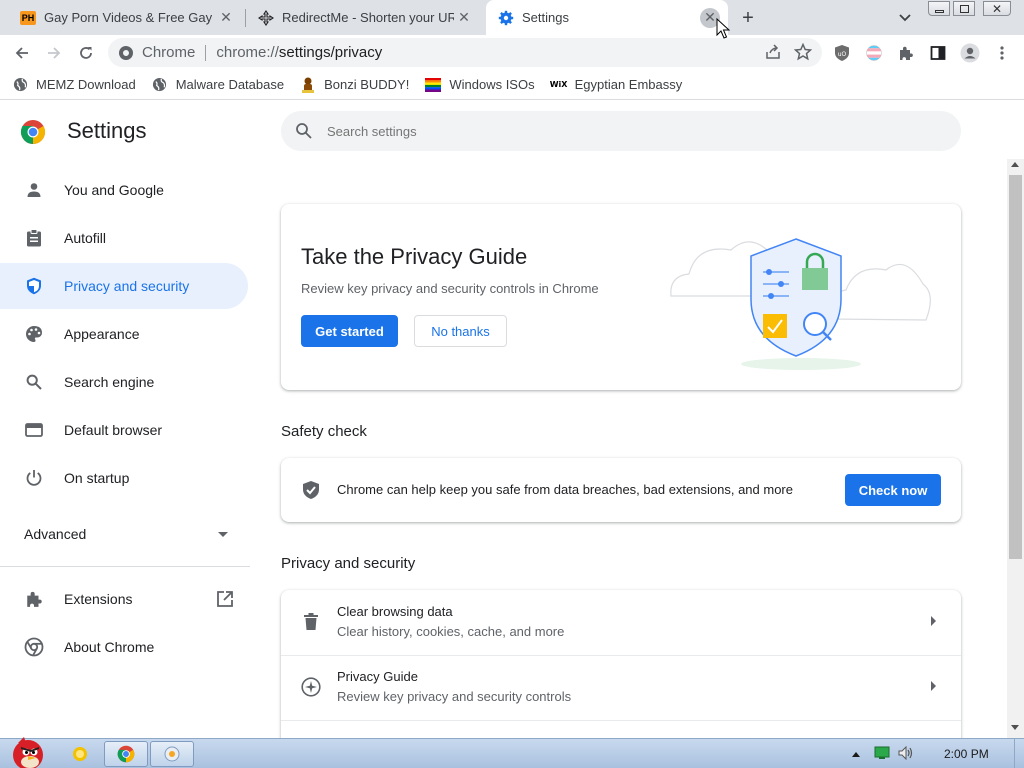  I want to click on search-settings-box, so click(621, 131).